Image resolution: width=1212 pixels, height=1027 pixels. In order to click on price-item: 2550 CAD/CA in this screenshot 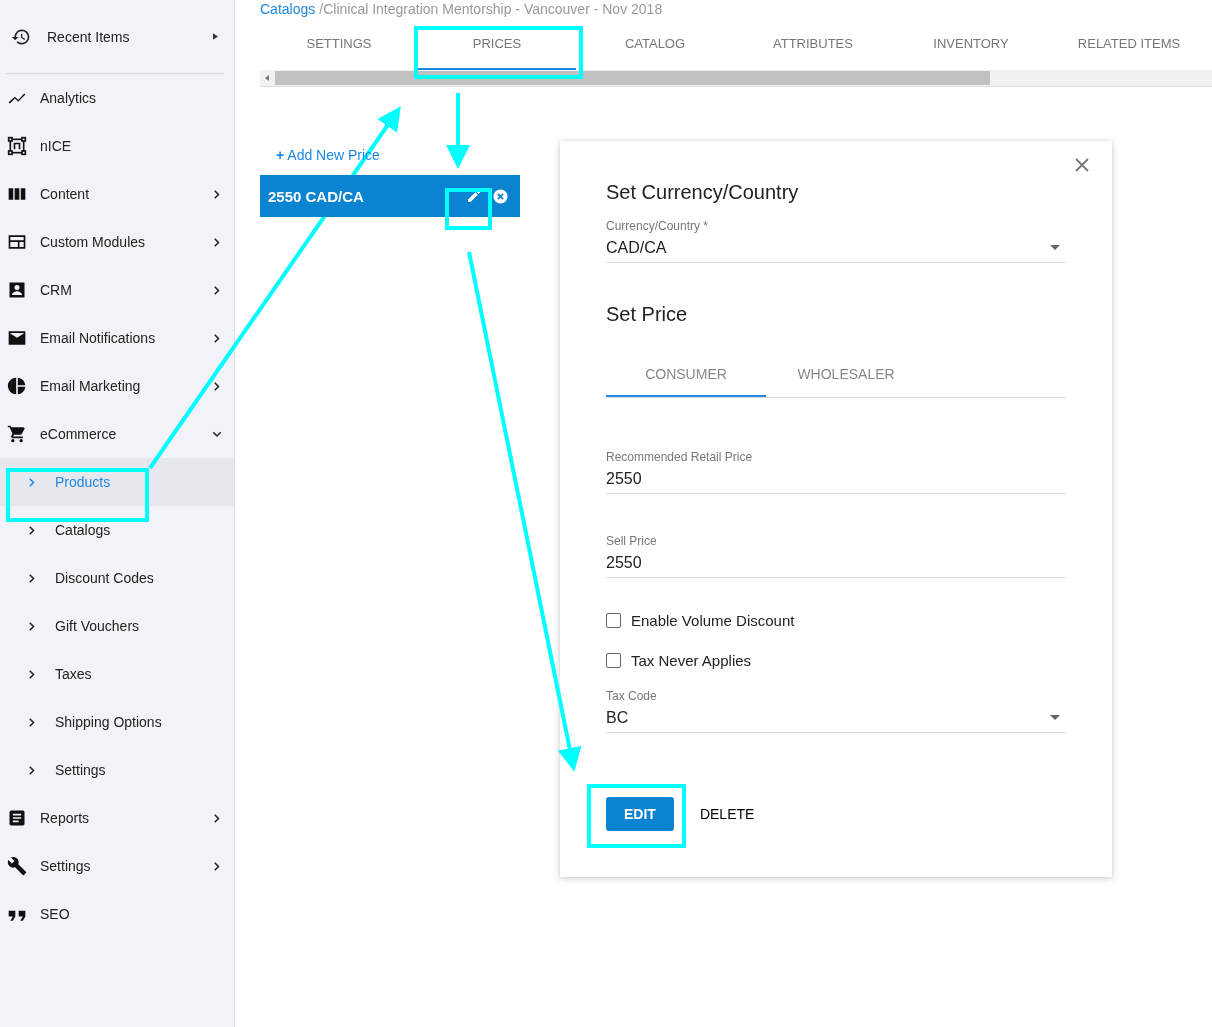, I will do `click(390, 196)`.